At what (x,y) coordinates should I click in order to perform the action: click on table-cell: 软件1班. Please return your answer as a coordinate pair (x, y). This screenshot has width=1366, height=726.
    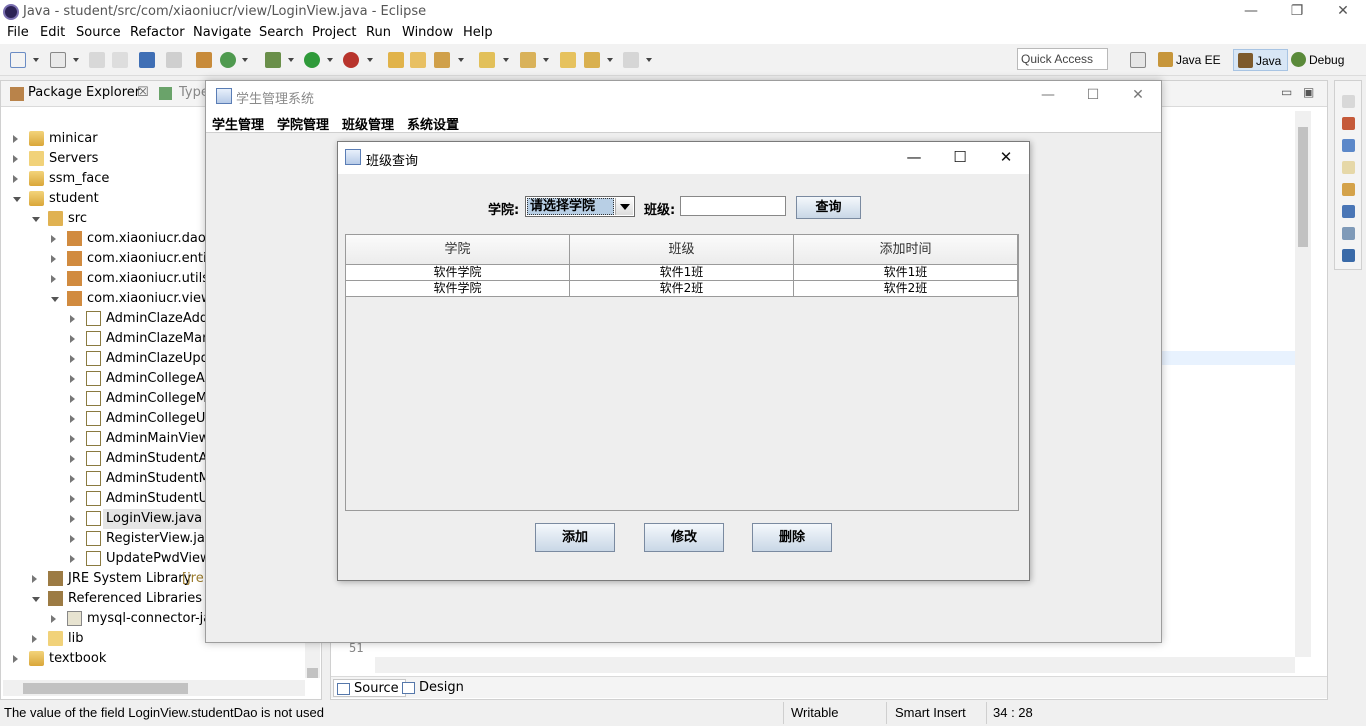
    Looking at the image, I should click on (682, 273).